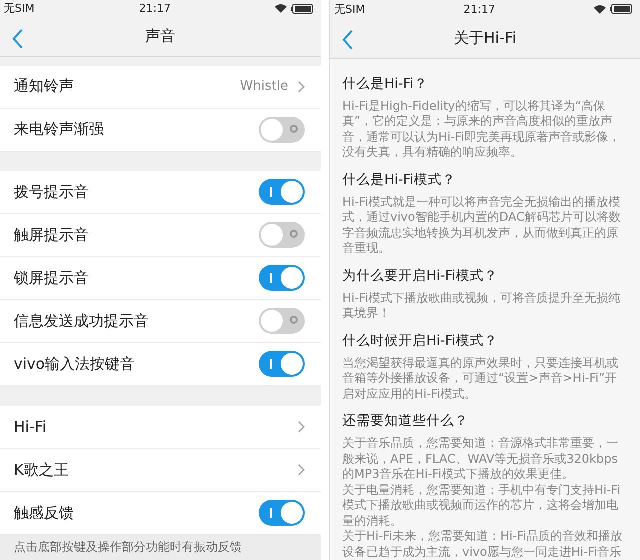 The image size is (640, 560). I want to click on section-heading: 什么时候开启Hi-Fi模式？, so click(420, 341).